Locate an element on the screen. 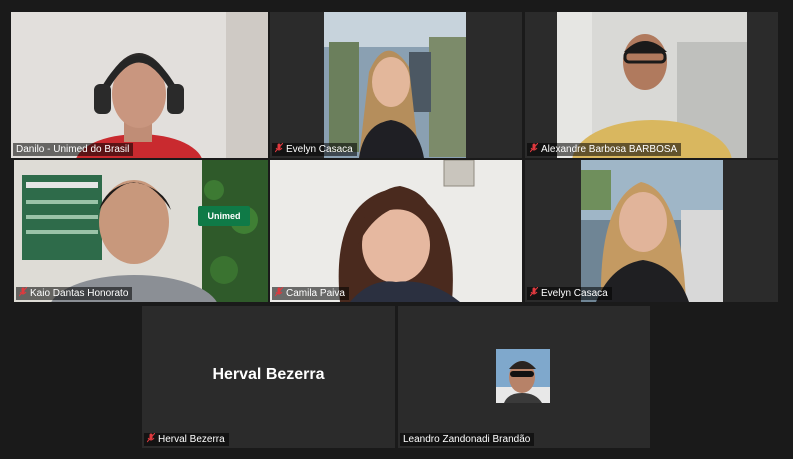  participant-name-label: Danilo - Unimed do Brasil is located at coordinates (73, 149).